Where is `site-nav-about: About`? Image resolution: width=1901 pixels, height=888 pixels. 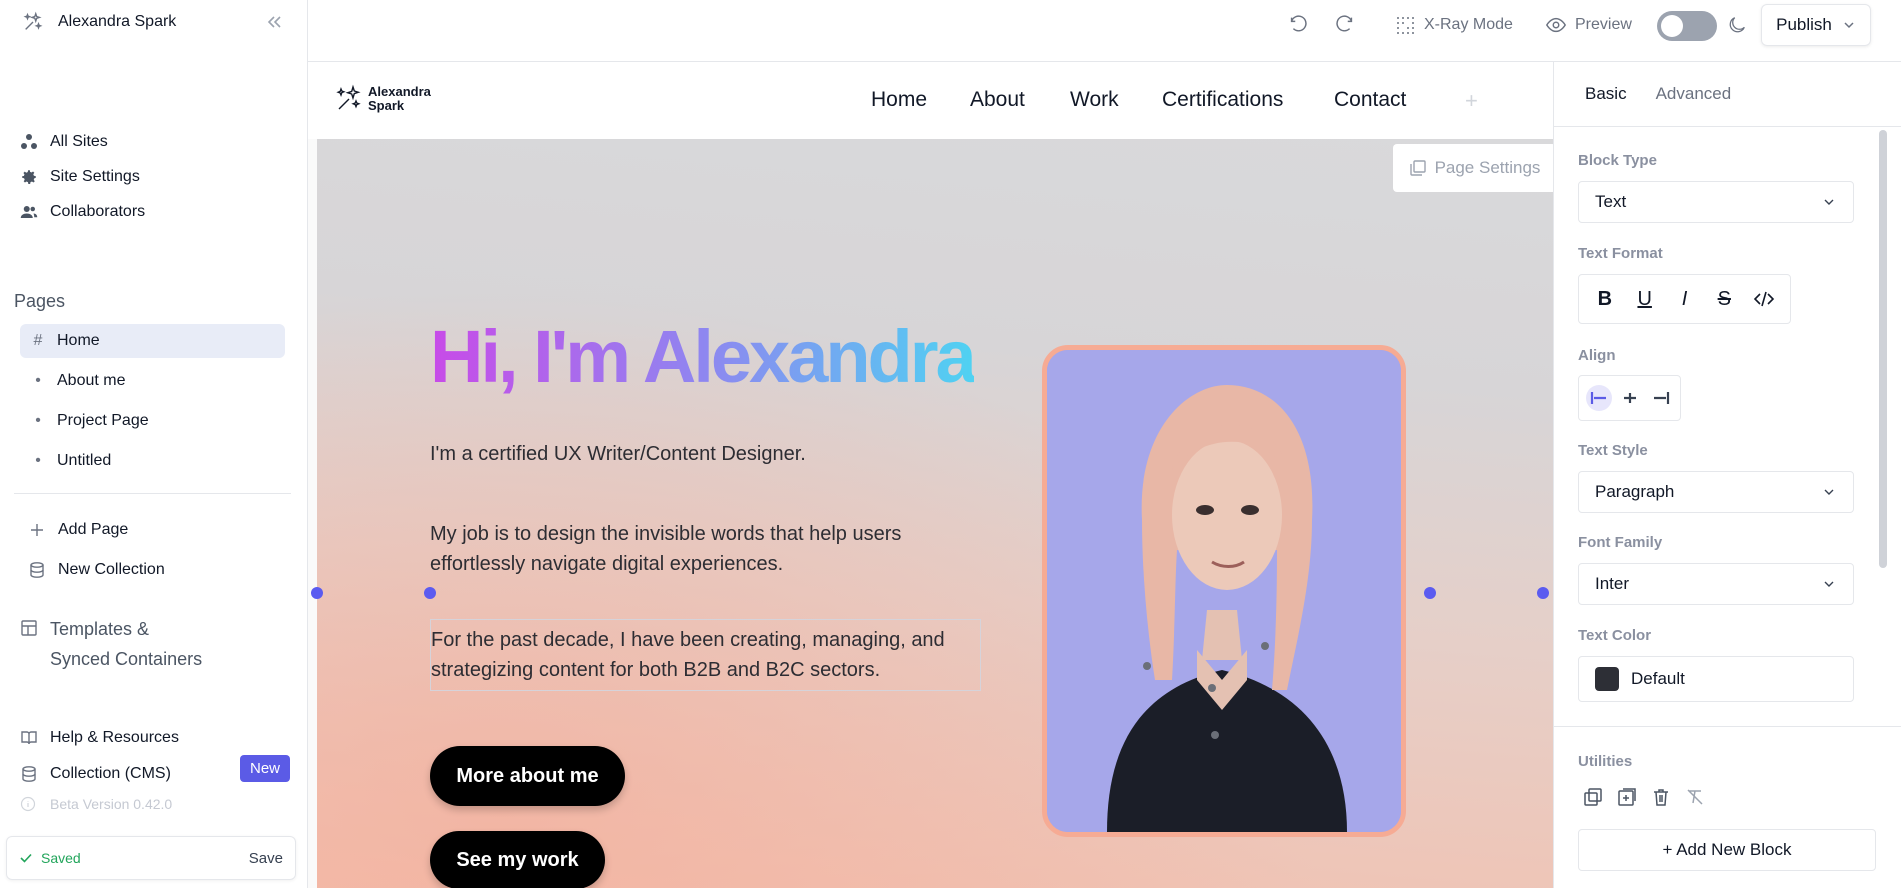 site-nav-about: About is located at coordinates (997, 100).